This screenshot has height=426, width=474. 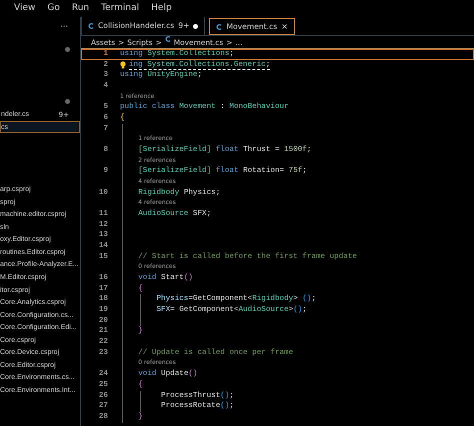 What do you see at coordinates (81, 8) in the screenshot?
I see `menu-item: Run` at bounding box center [81, 8].